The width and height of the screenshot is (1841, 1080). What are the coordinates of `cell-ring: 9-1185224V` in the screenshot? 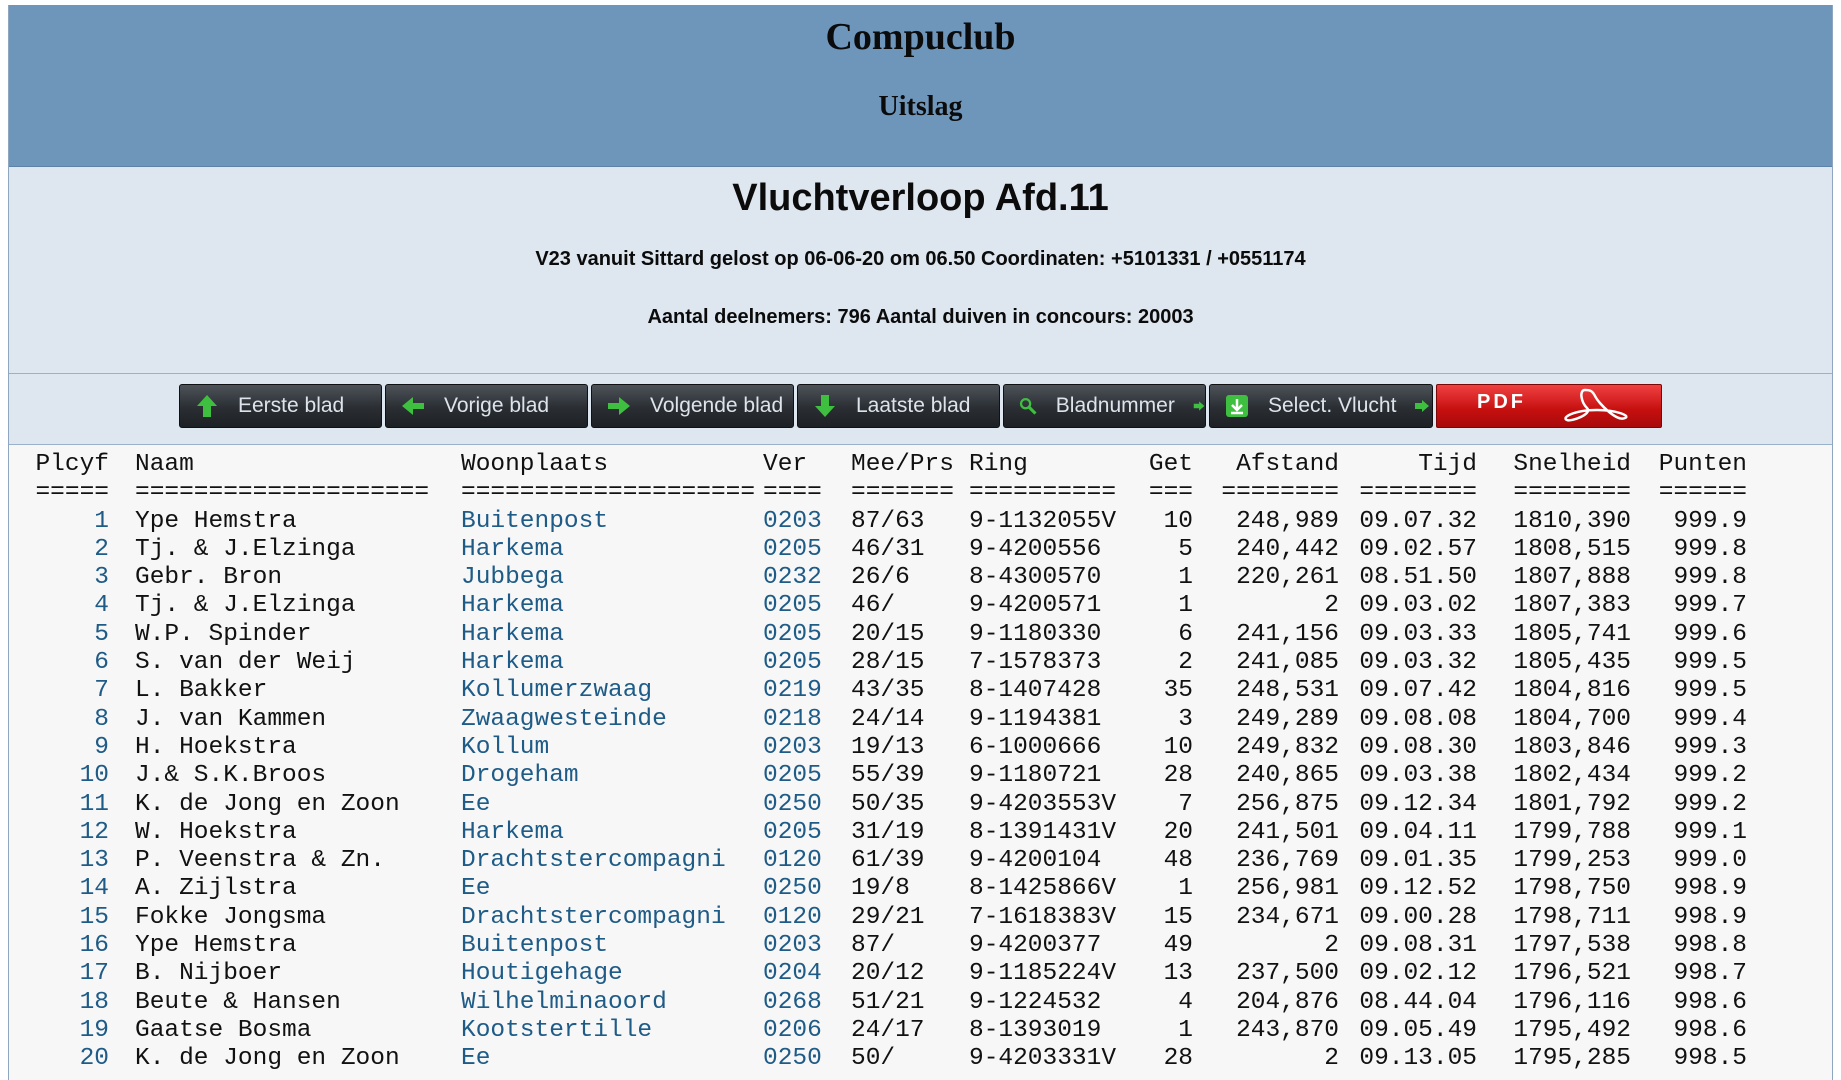 It's located at (1043, 974).